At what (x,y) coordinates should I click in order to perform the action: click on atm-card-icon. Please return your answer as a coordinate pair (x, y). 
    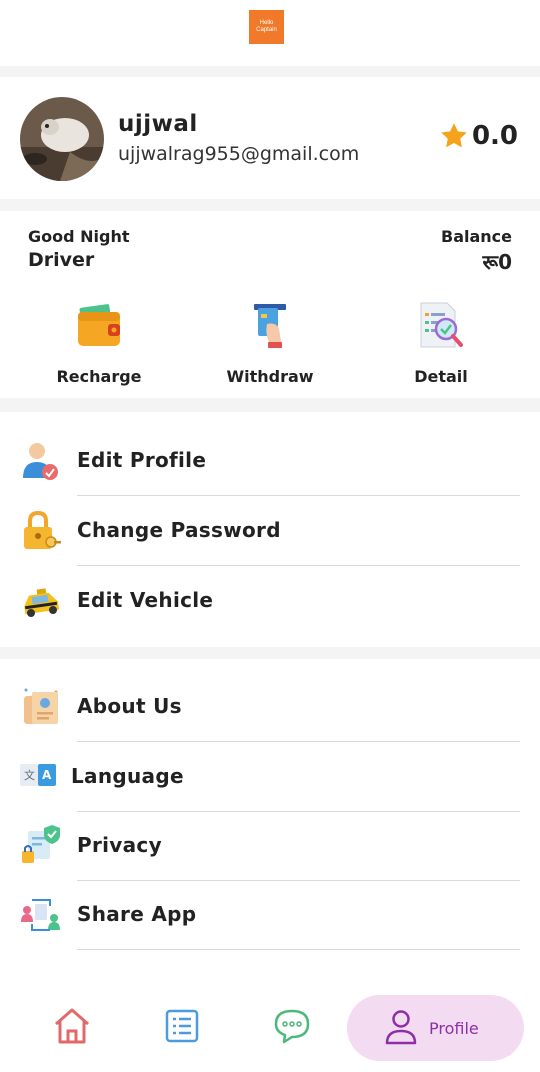
    Looking at the image, I should click on (270, 326).